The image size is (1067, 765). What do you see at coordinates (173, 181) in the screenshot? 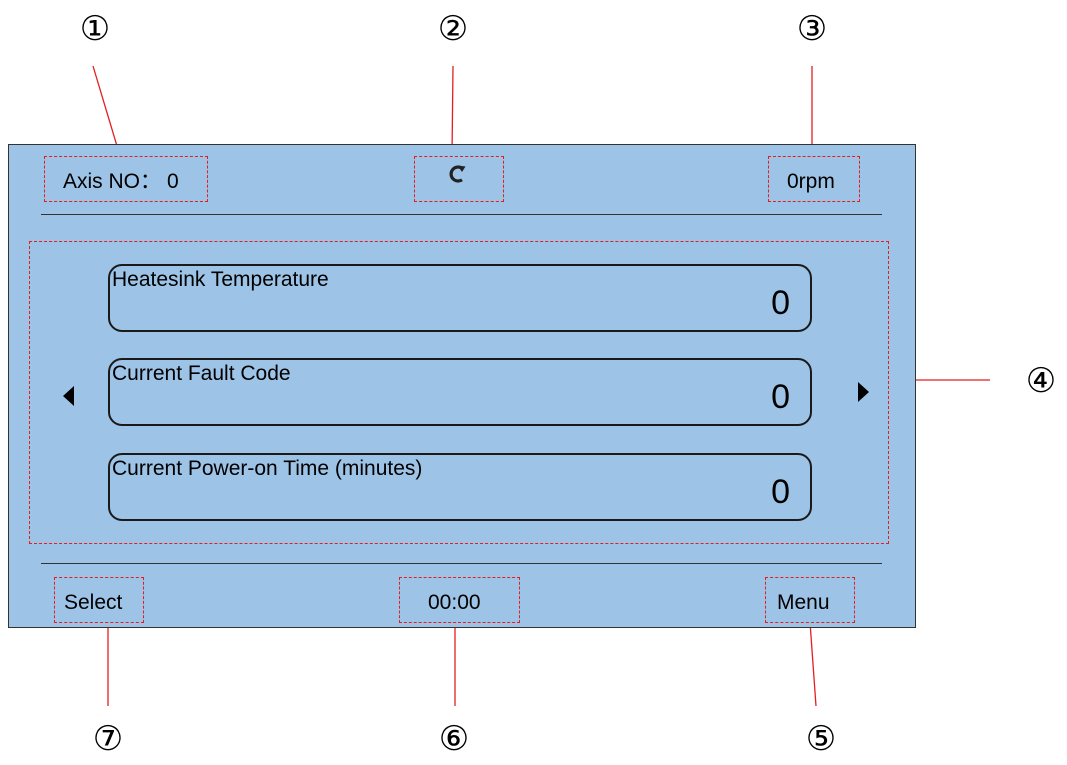
I see `axis-value: 0` at bounding box center [173, 181].